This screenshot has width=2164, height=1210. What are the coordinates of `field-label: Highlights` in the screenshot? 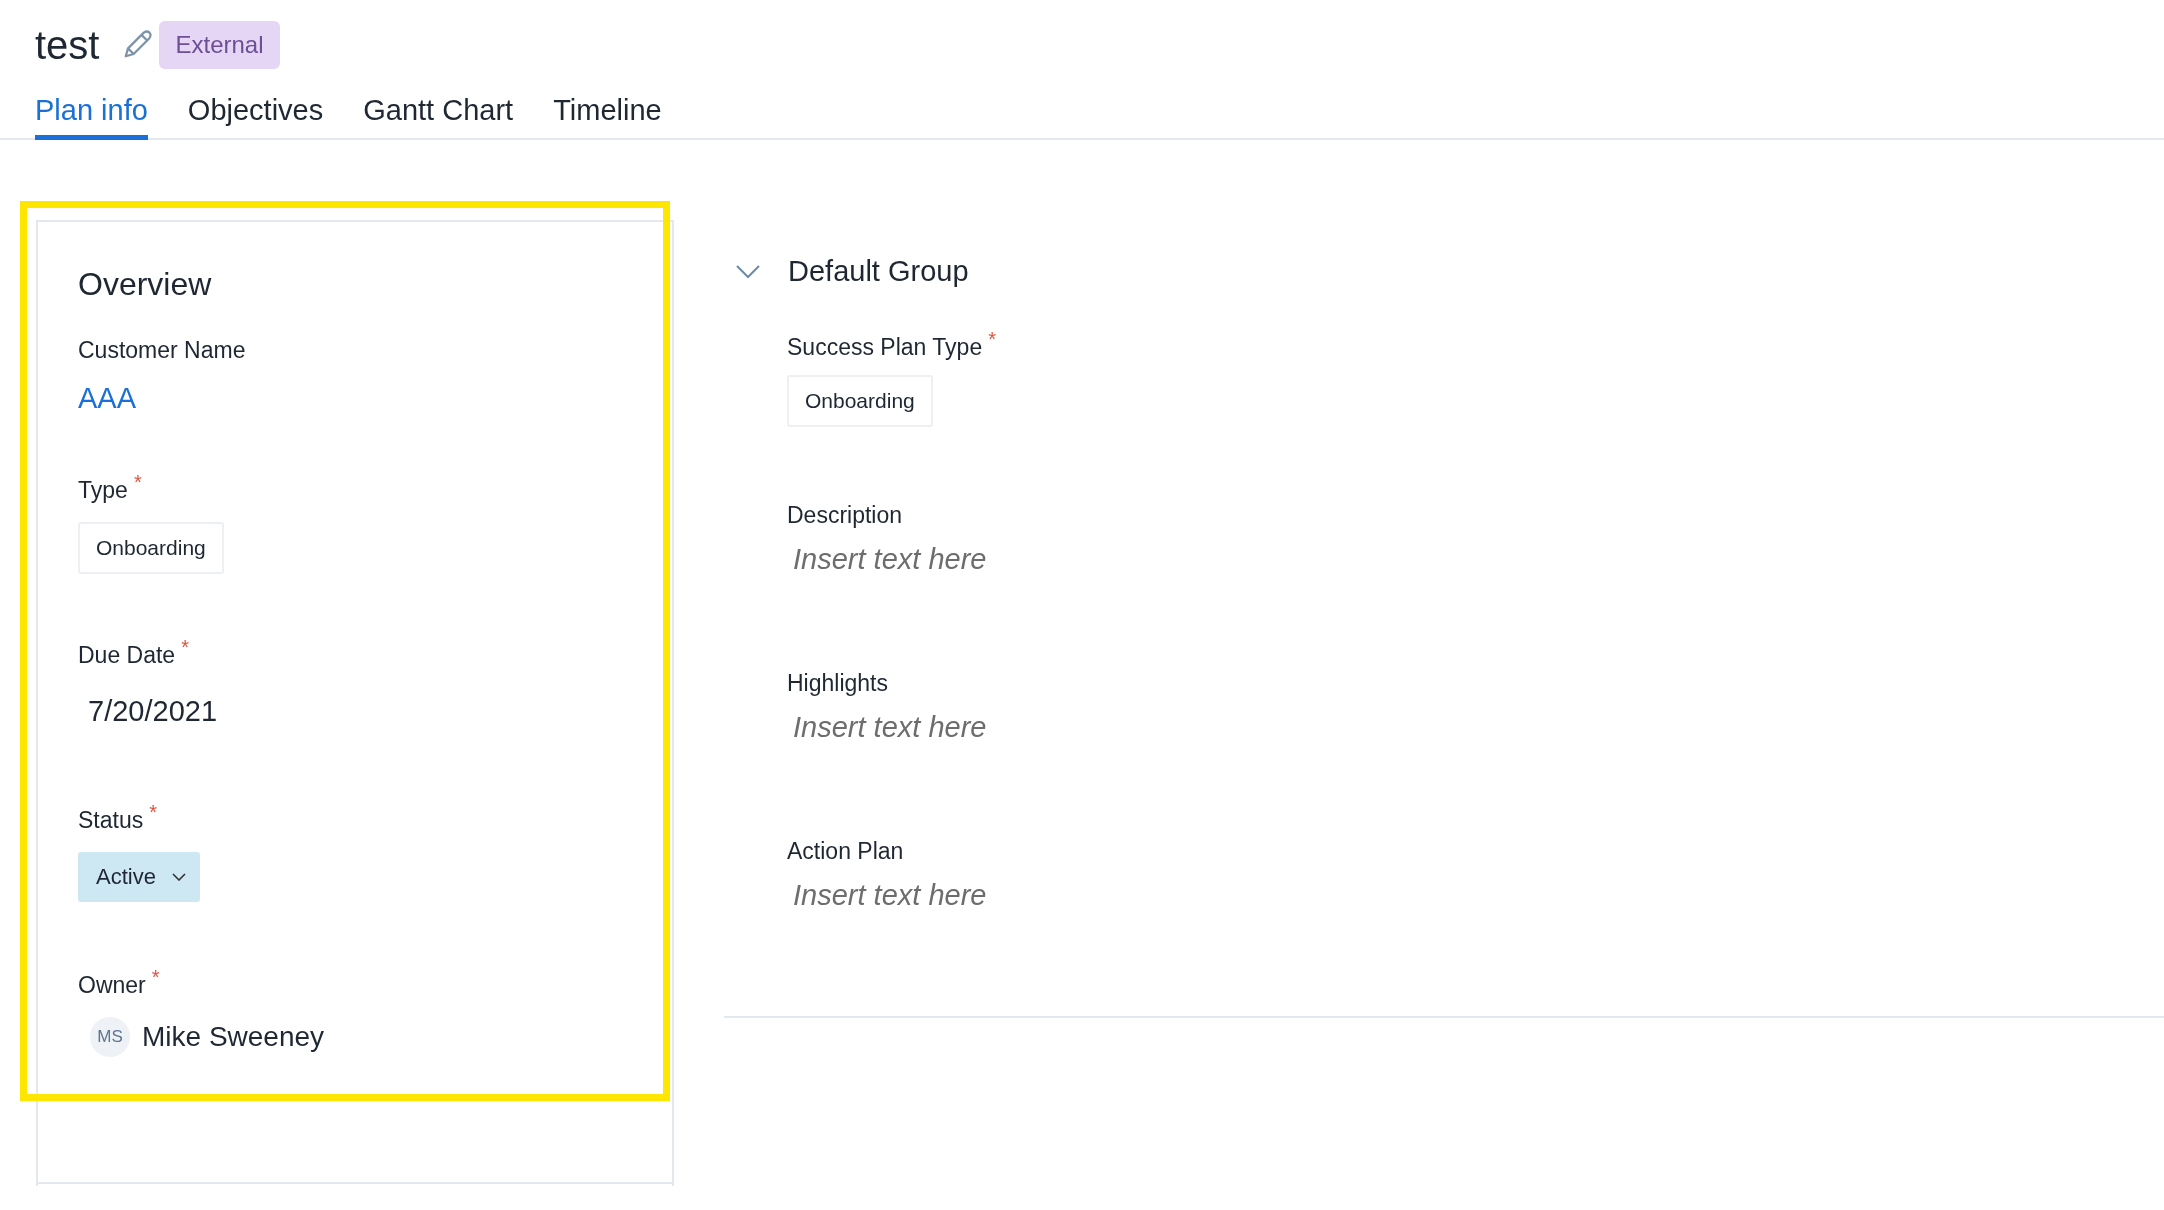 It's located at (837, 683).